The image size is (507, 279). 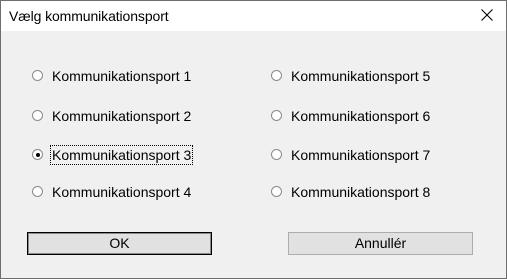 What do you see at coordinates (121, 155) in the screenshot?
I see `radio-label: Kommunikationsport 3` at bounding box center [121, 155].